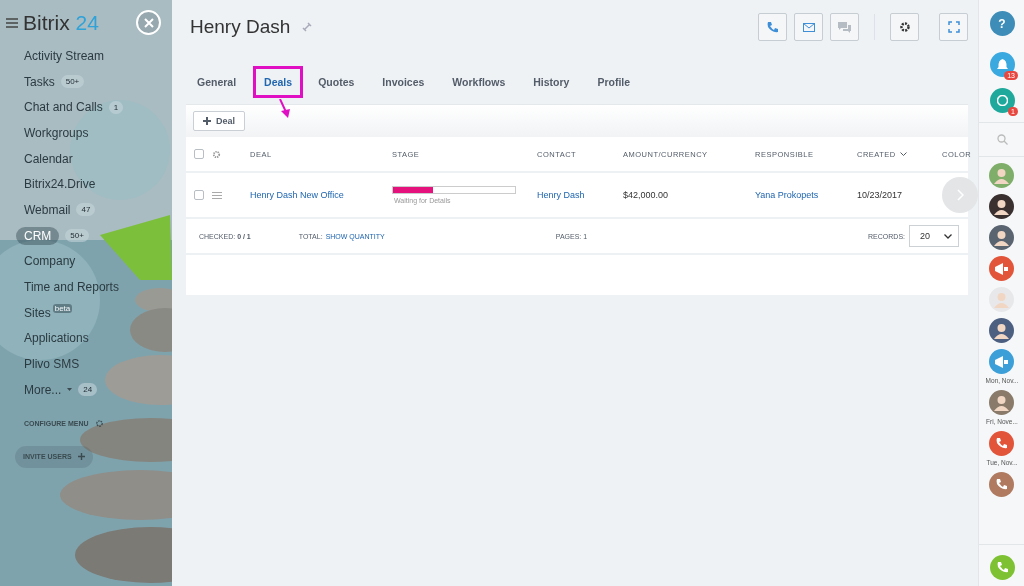  What do you see at coordinates (307, 27) in the screenshot?
I see `link-icon` at bounding box center [307, 27].